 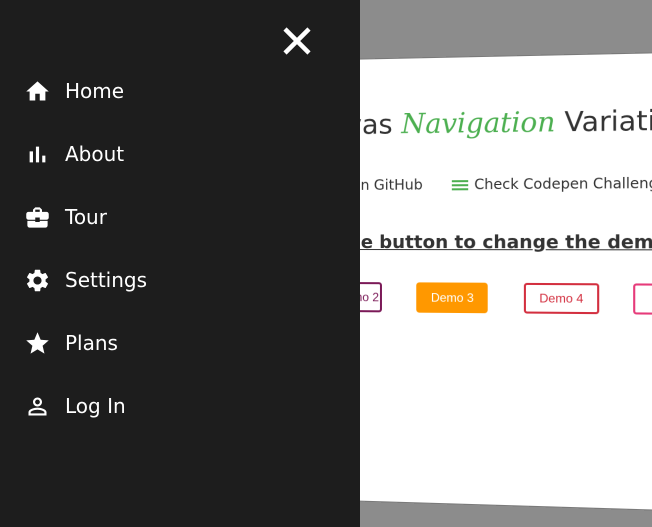 I want to click on demo-3-button: Demo 3, so click(x=452, y=297).